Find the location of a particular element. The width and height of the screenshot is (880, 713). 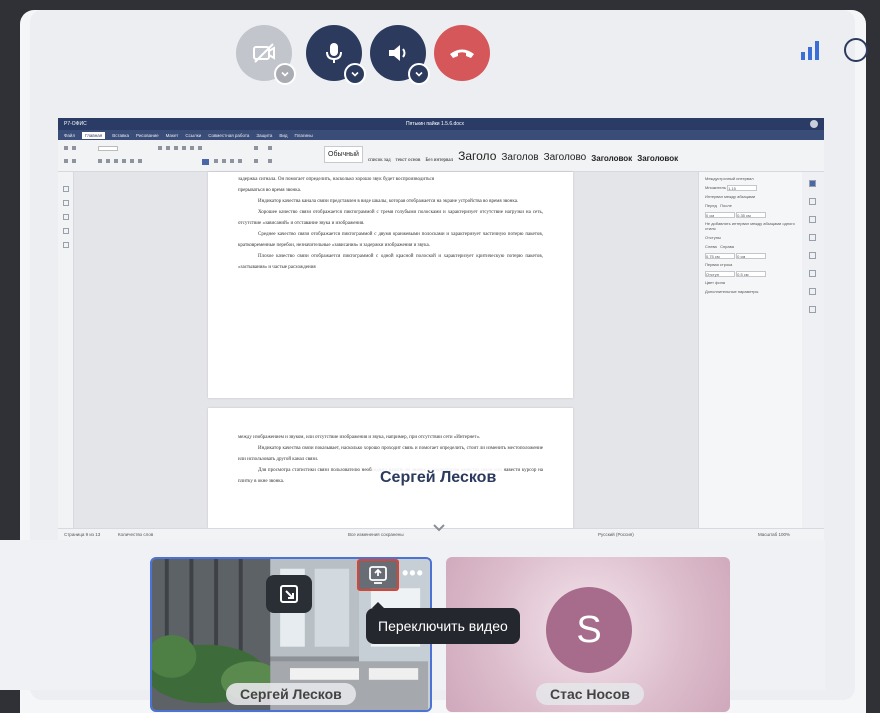

menu-item: Защита is located at coordinates (264, 135).